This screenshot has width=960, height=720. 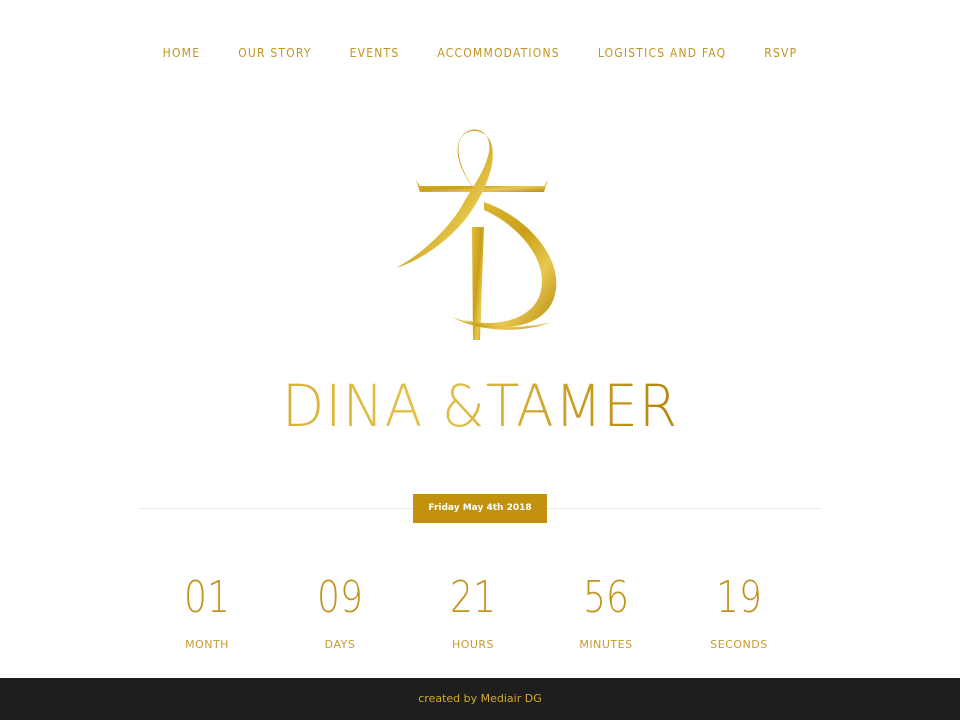 I want to click on date-badge: Friday May 4th 2018, so click(x=480, y=508).